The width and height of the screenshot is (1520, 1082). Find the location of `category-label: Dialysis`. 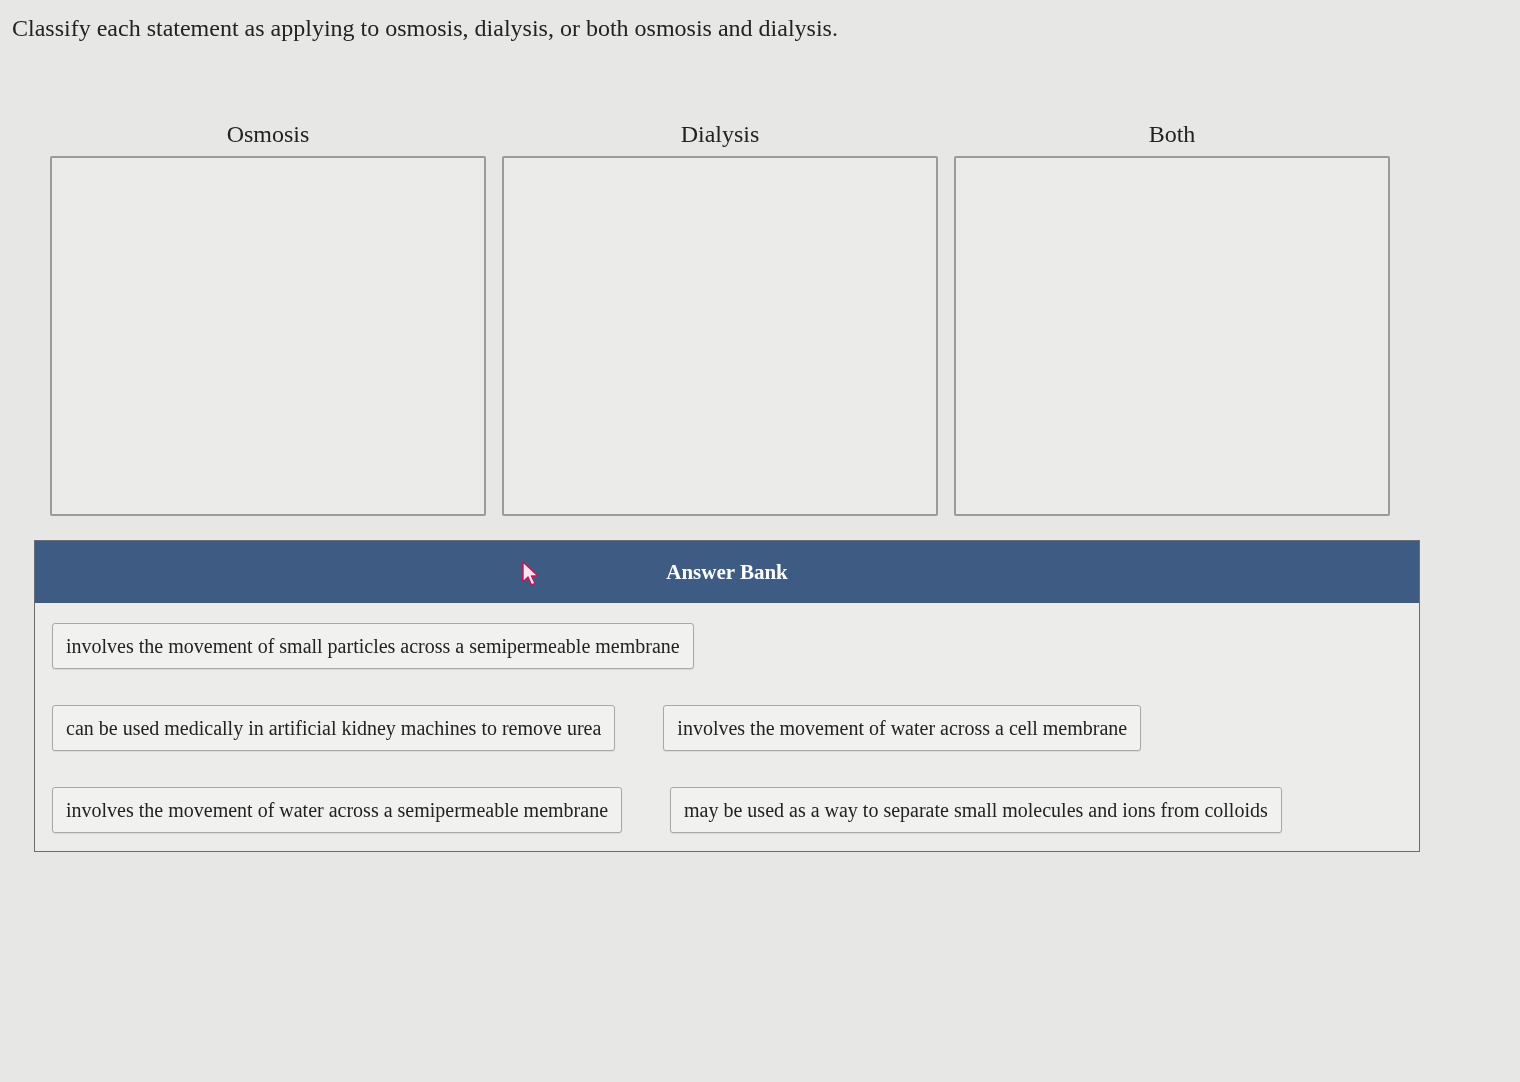

category-label: Dialysis is located at coordinates (720, 134).